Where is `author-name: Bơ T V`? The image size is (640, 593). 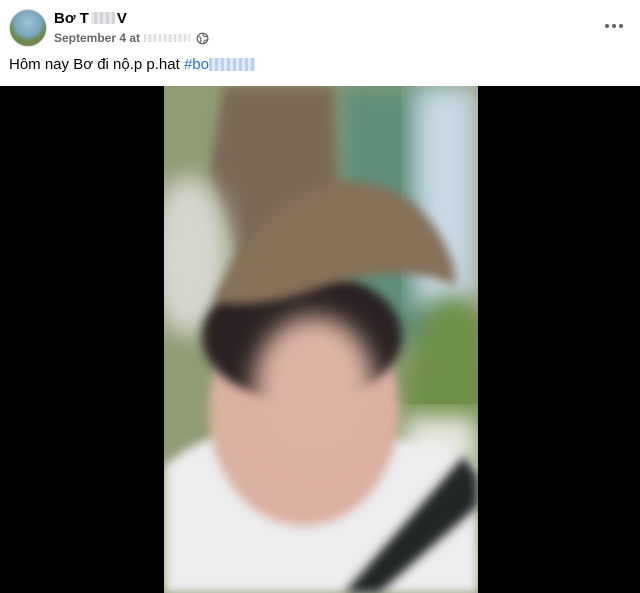 author-name: Bơ T V is located at coordinates (90, 18).